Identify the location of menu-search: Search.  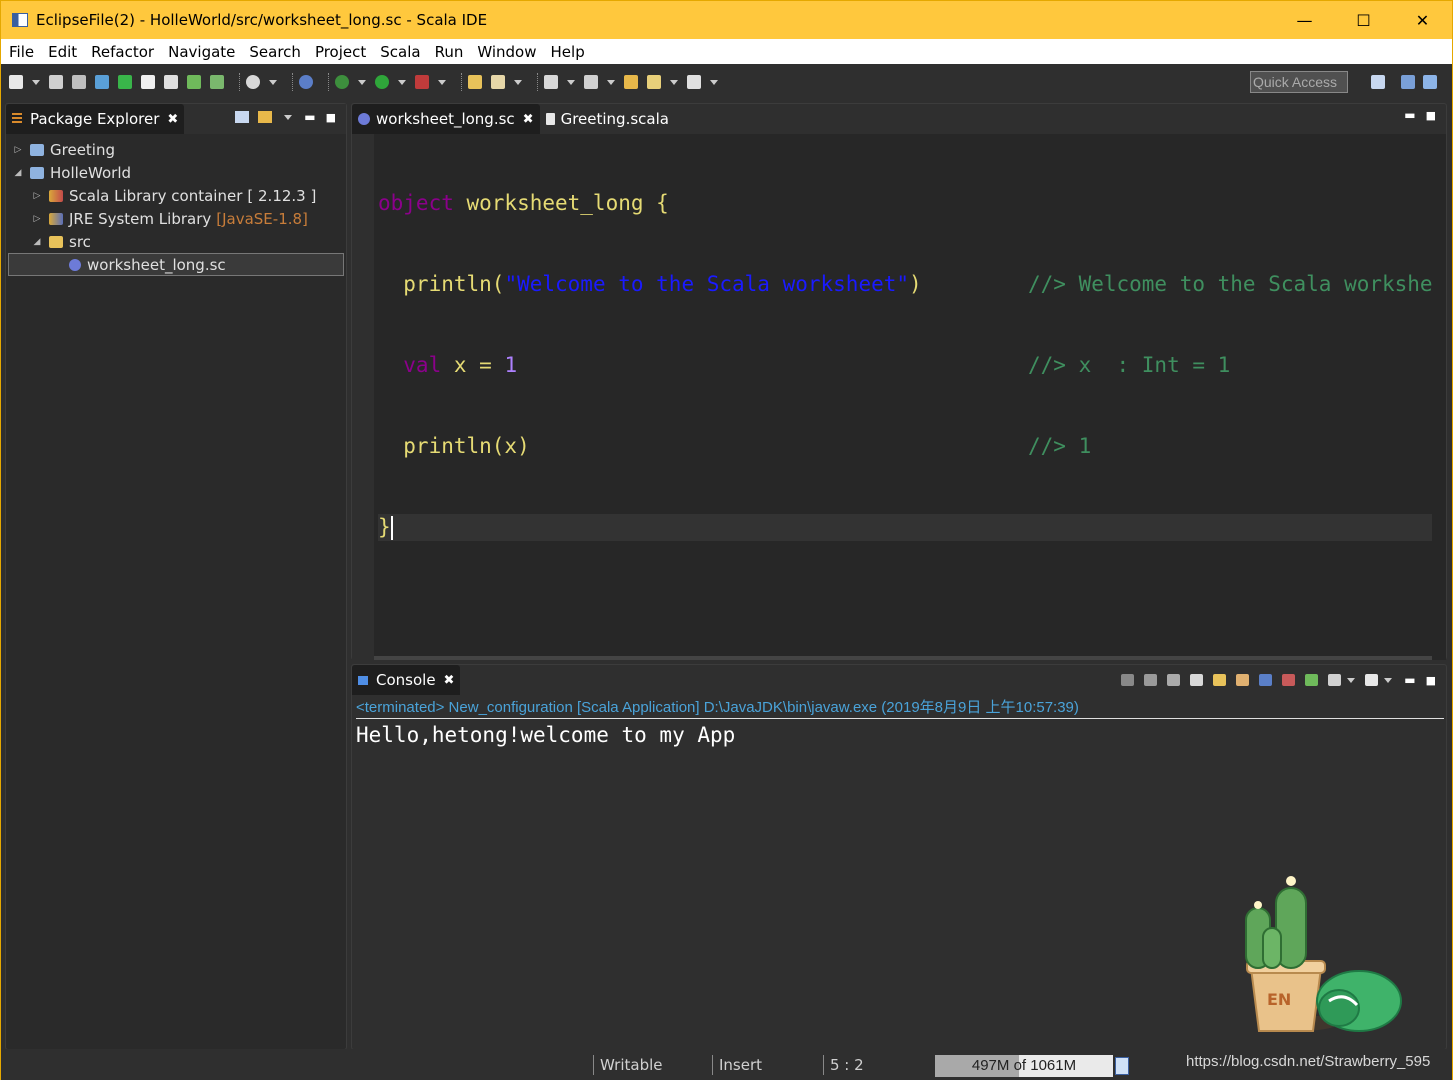
(275, 52).